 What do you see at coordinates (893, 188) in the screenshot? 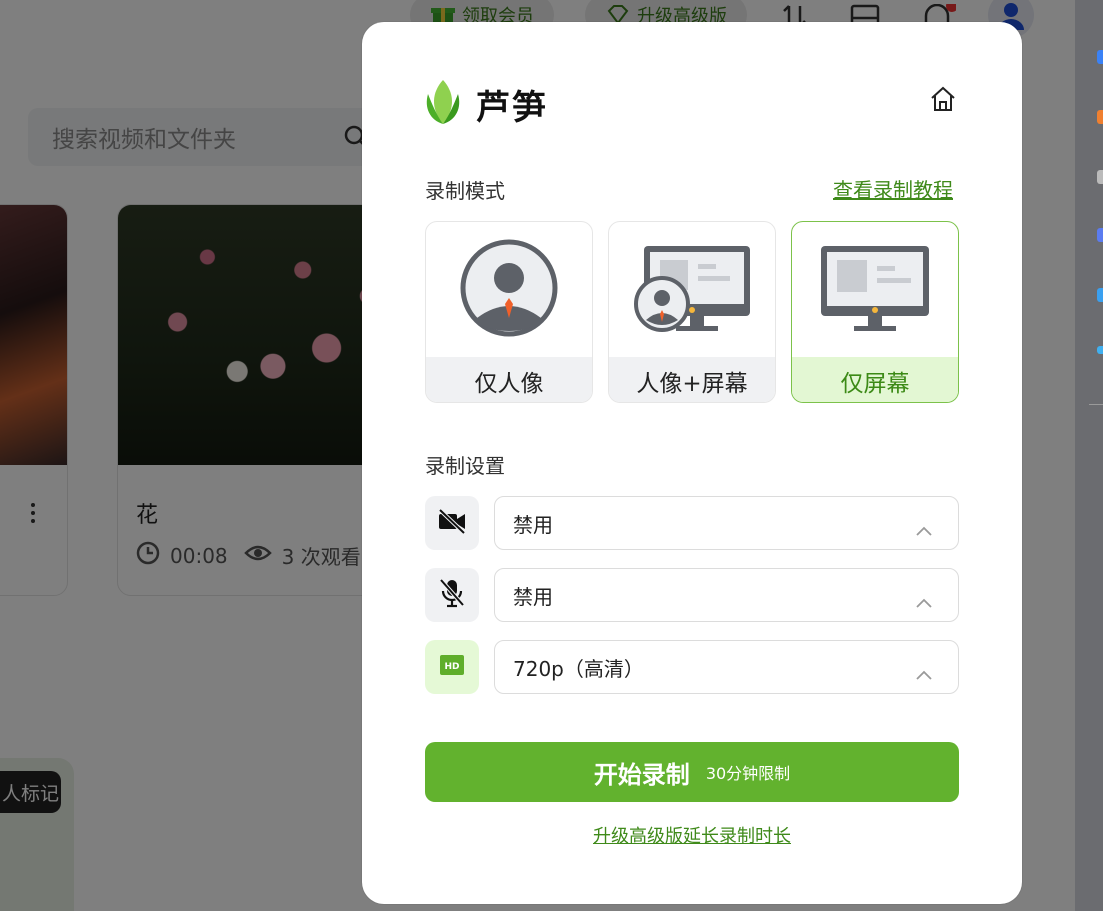
I see `tutorial-link: 查看录制教程` at bounding box center [893, 188].